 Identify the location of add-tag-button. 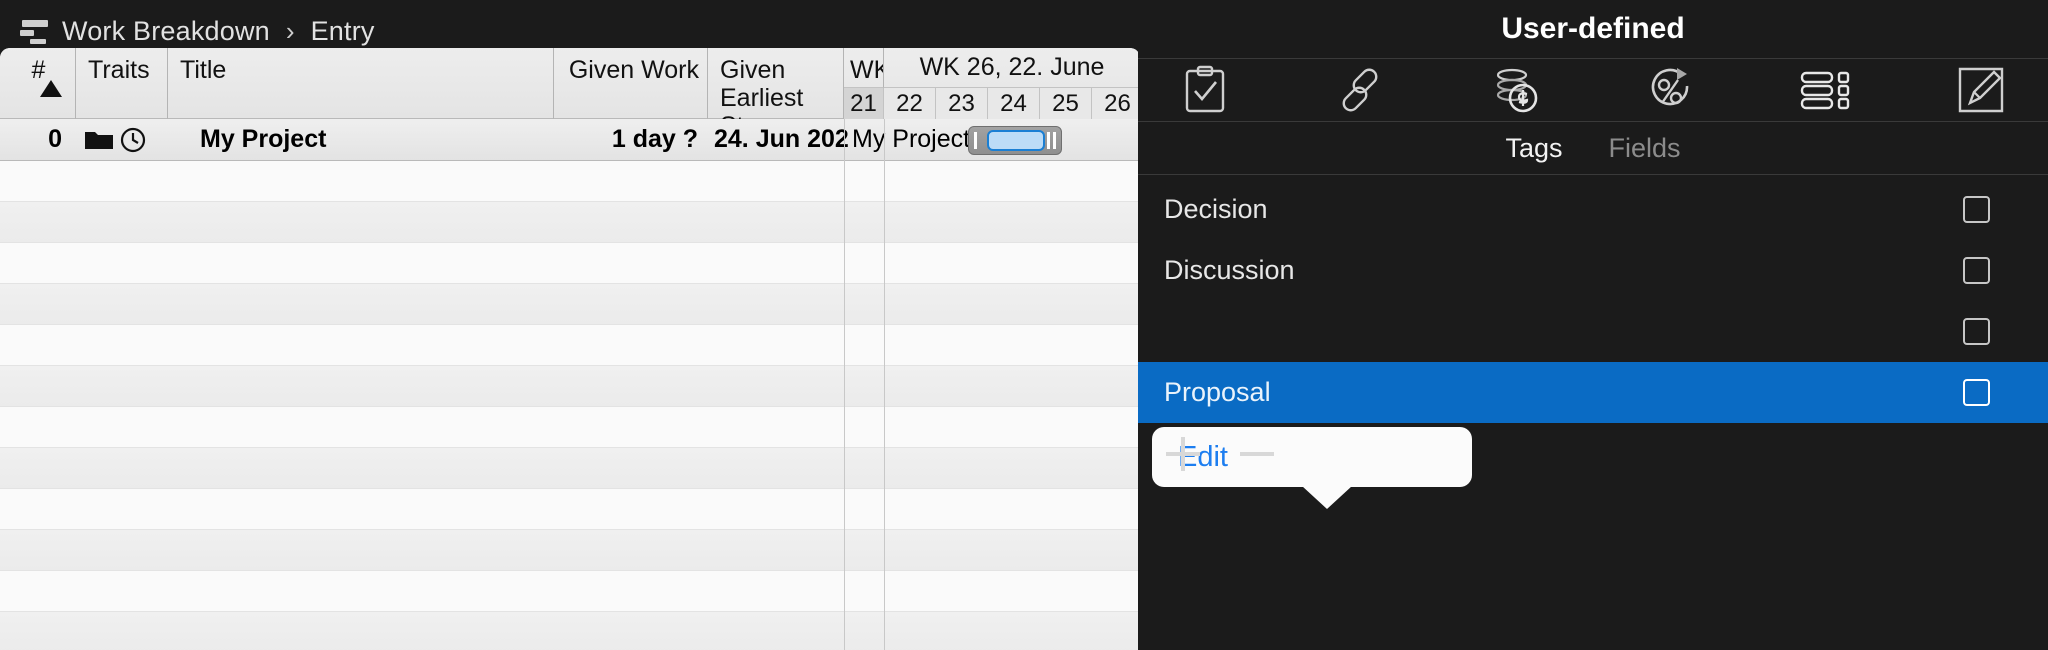
(1183, 454).